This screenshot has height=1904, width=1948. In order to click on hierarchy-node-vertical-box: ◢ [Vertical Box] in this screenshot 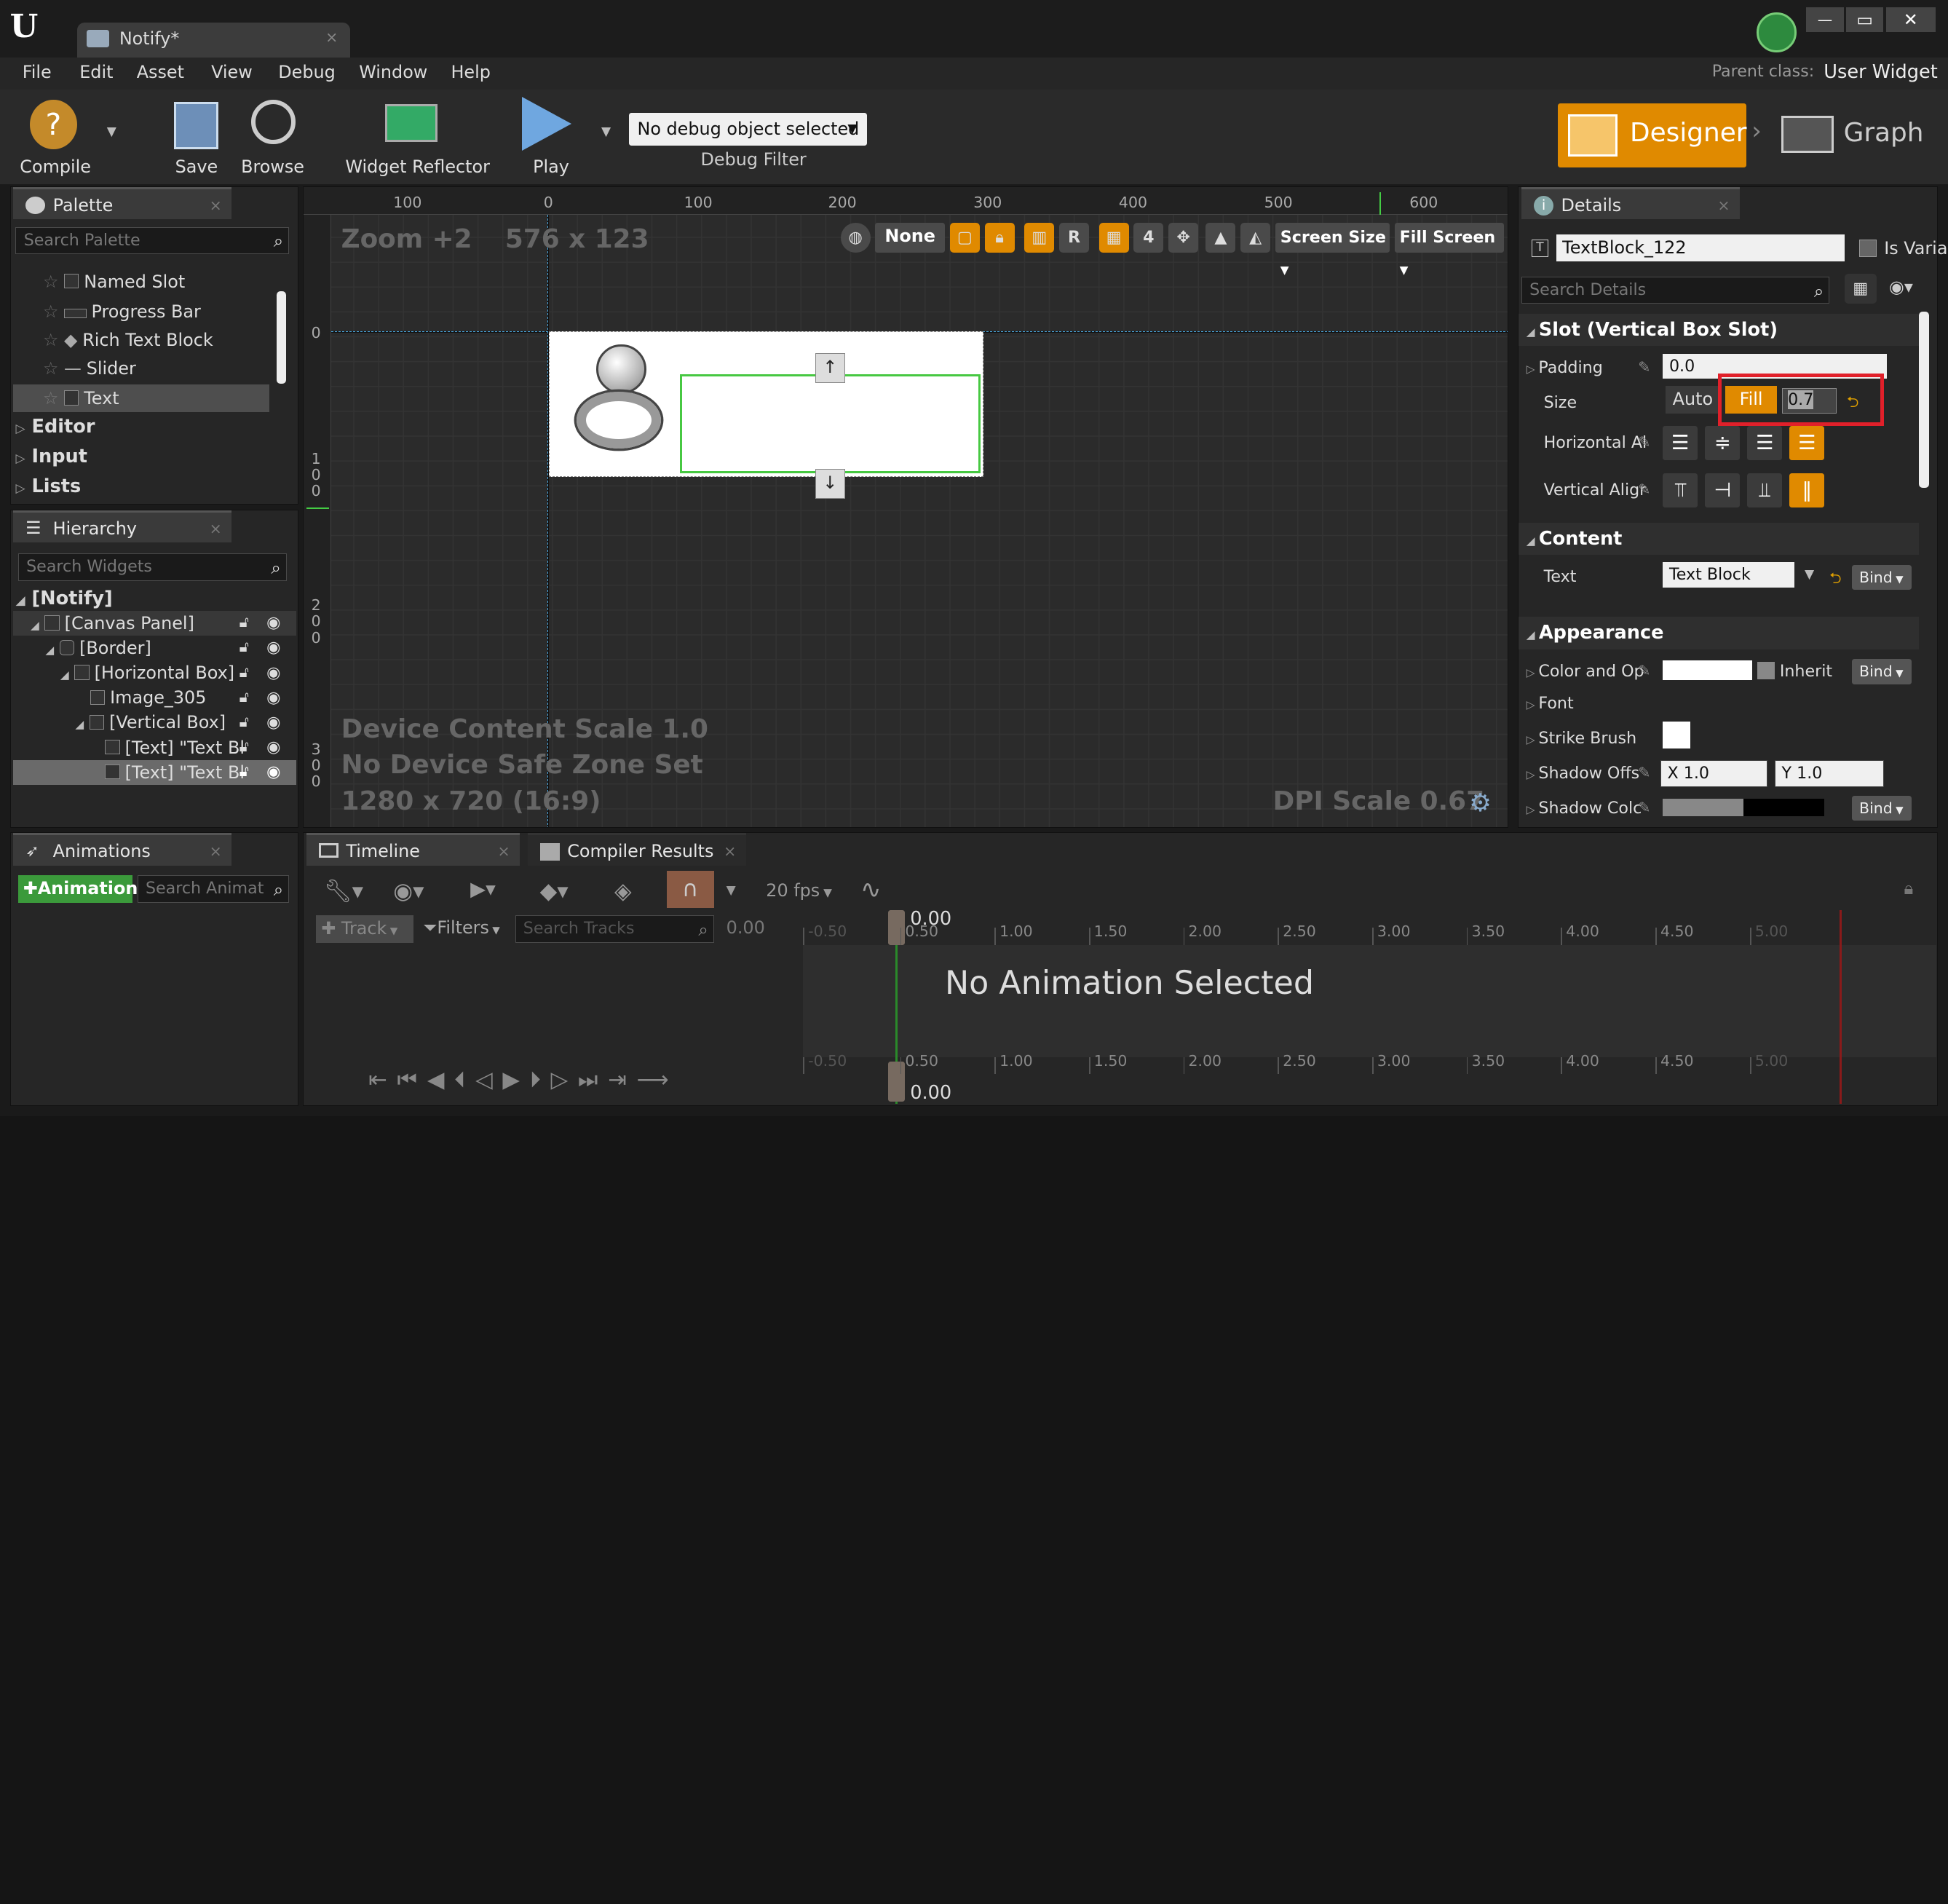, I will do `click(150, 722)`.